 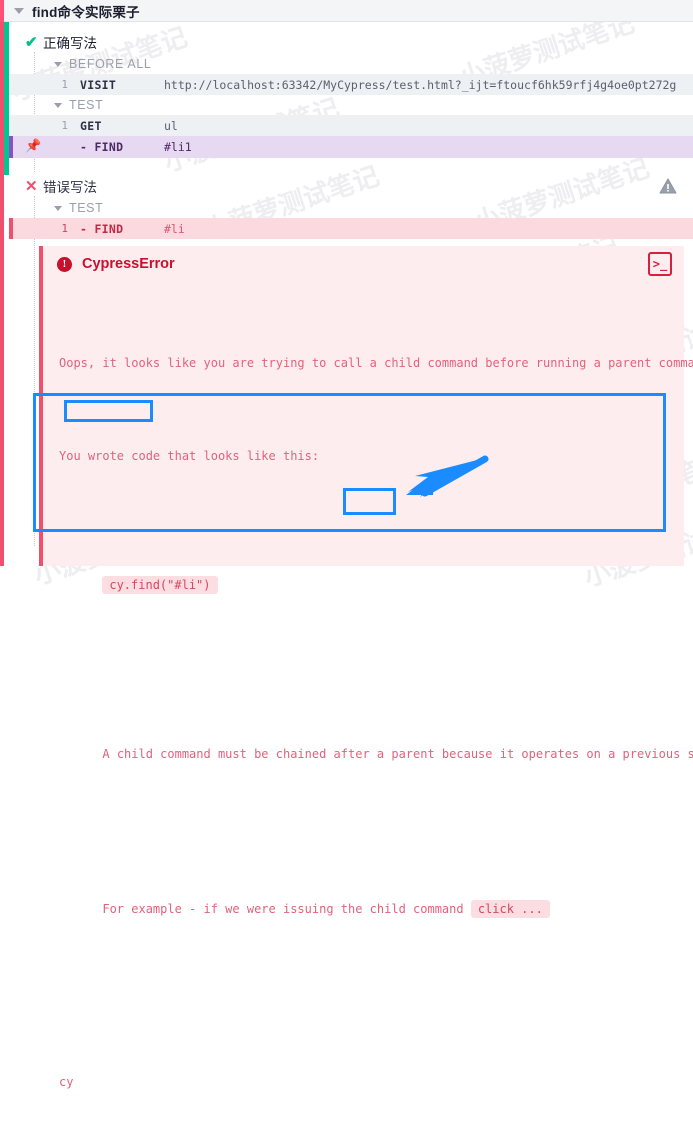 I want to click on suite-title: find命令实际栗子, so click(x=86, y=12).